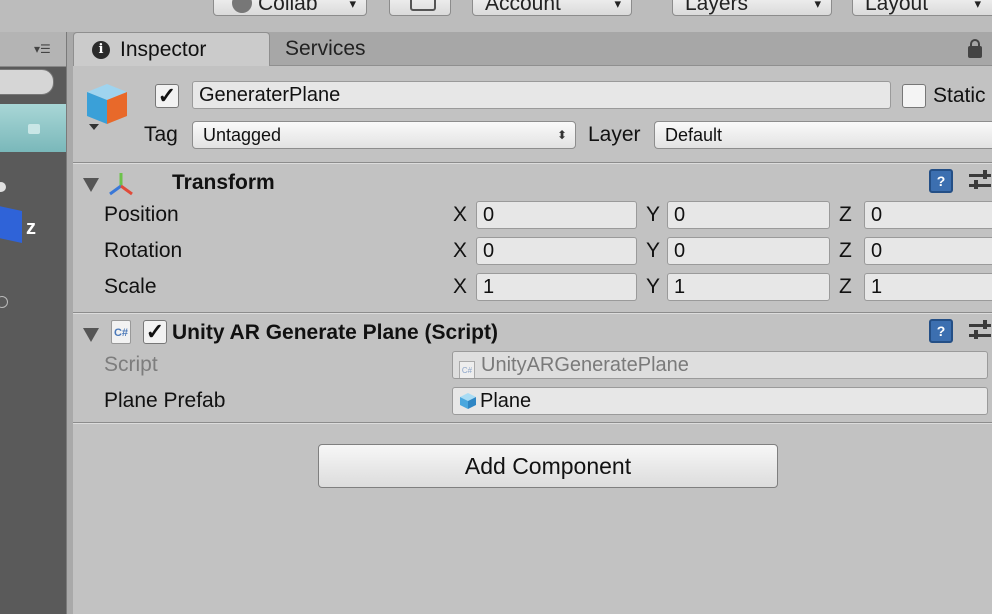 The width and height of the screenshot is (992, 614). Describe the element at coordinates (335, 332) in the screenshot. I see `script-component-title: Unity AR Generate Plane (Script)` at that location.